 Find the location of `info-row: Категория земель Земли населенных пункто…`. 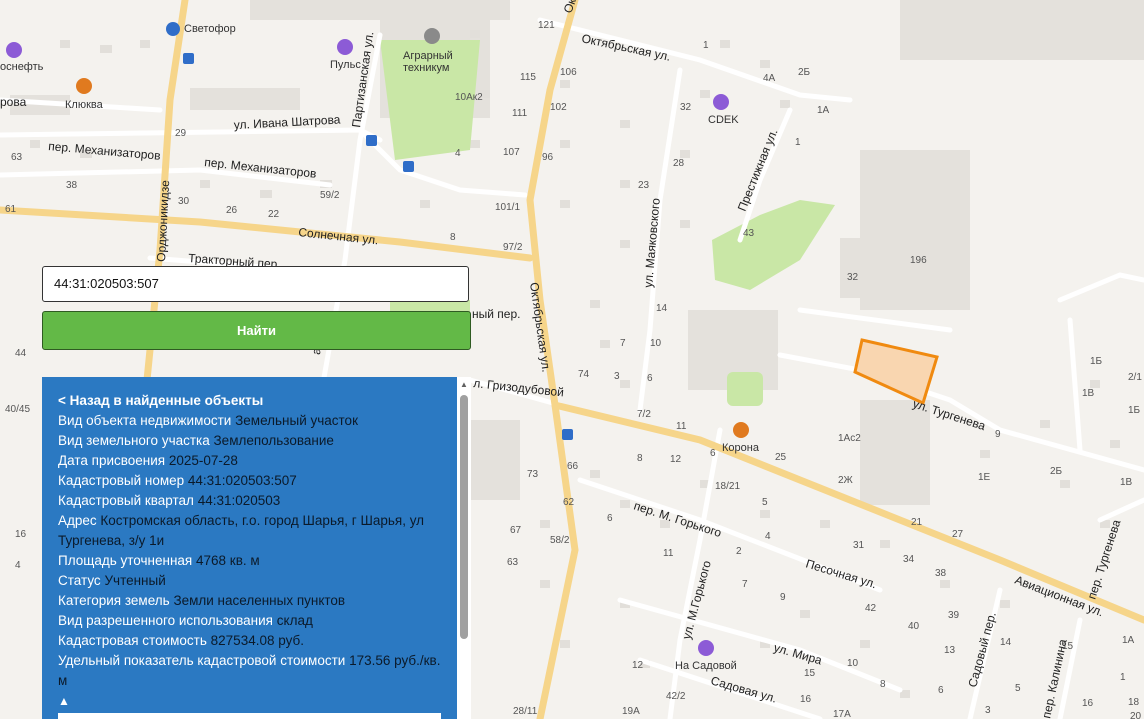

info-row: Категория земель Земли населенных пункто… is located at coordinates (249, 601).